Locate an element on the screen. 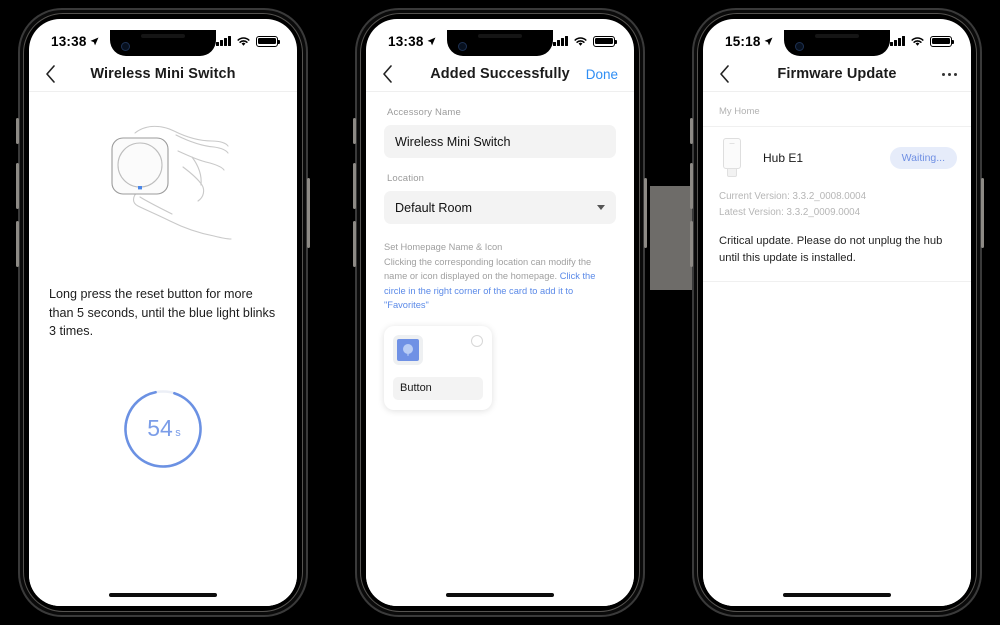 This screenshot has width=1000, height=625. hub-device-icon is located at coordinates (732, 158).